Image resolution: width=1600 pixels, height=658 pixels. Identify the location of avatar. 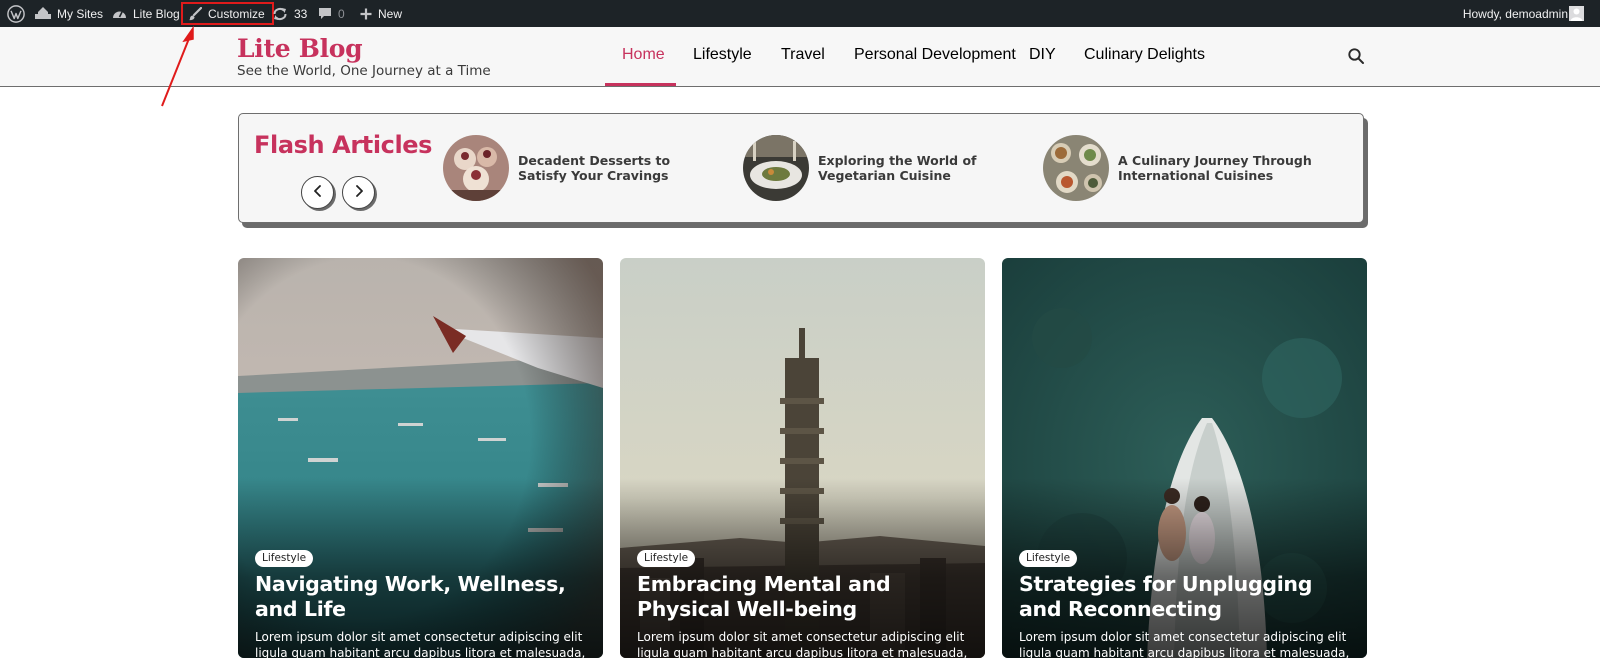
(1576, 13).